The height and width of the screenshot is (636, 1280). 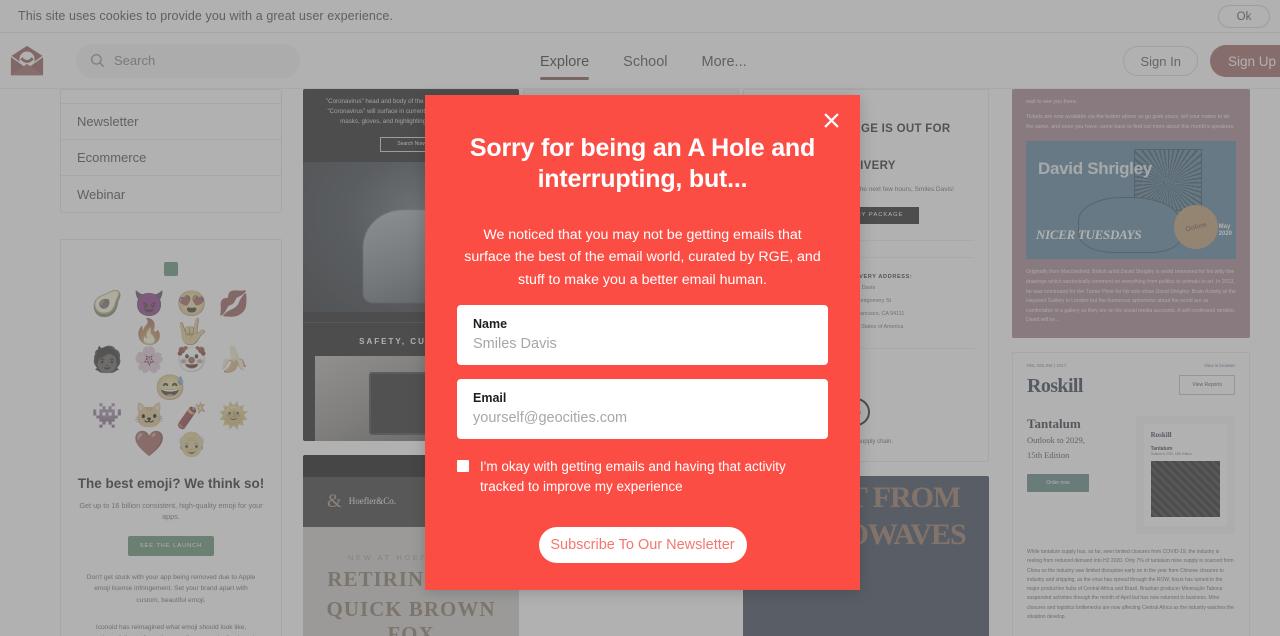 What do you see at coordinates (1095, 169) in the screenshot?
I see `shrigley-poster-title: David Shrigley` at bounding box center [1095, 169].